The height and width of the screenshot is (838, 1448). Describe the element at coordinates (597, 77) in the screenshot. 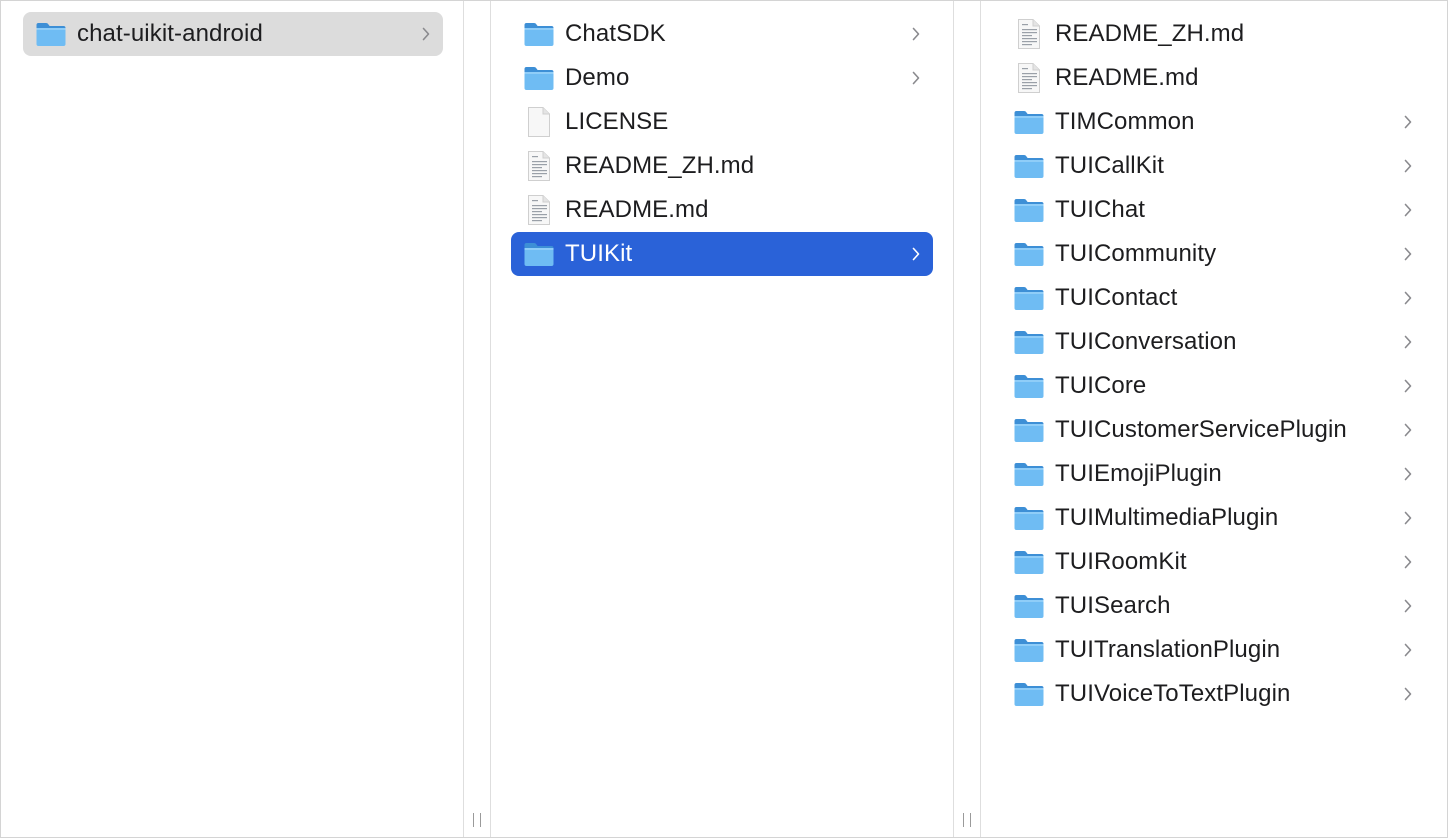

I see `item-label: Demo` at that location.